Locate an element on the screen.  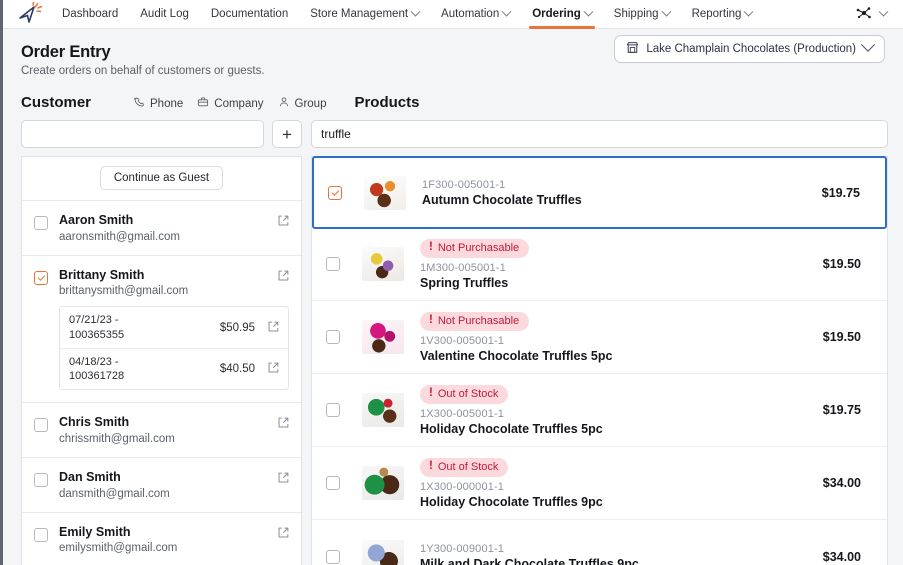
product-name: Valentine Chocolate Truffles 5pc is located at coordinates (516, 355).